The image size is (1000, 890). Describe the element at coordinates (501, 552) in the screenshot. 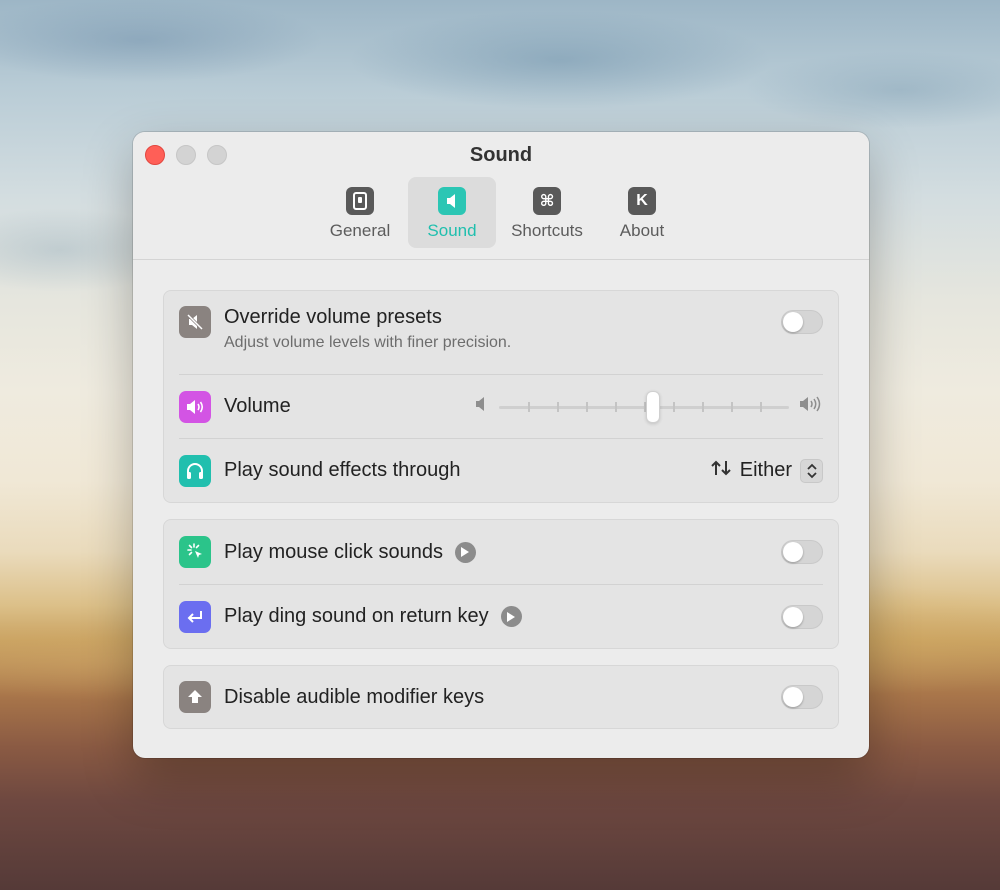

I see `mouse-click-row: Play mouse click sounds` at that location.